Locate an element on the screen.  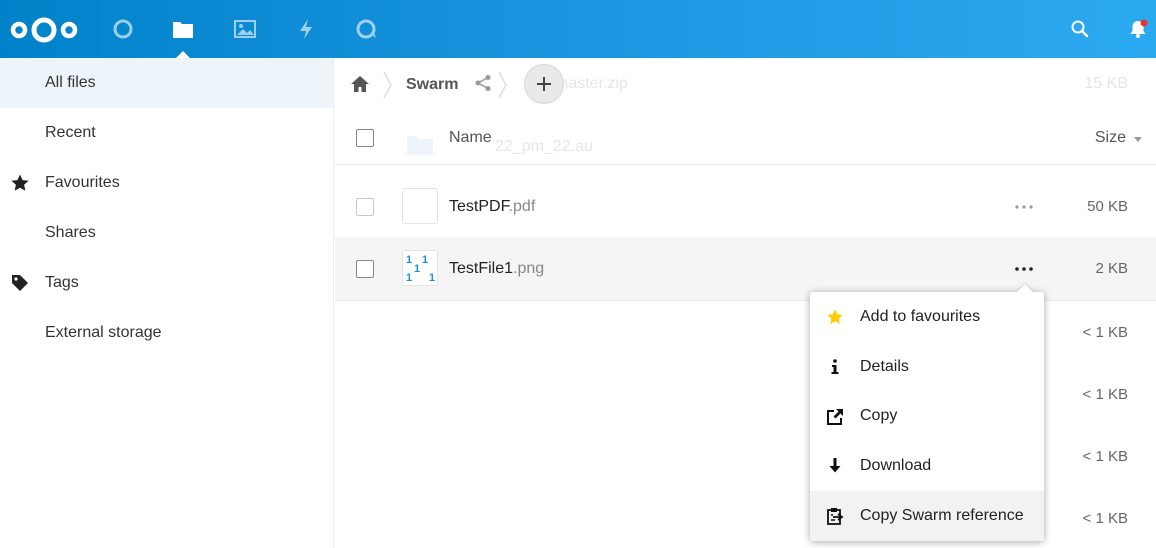
menu-copy: Copy is located at coordinates (927, 417).